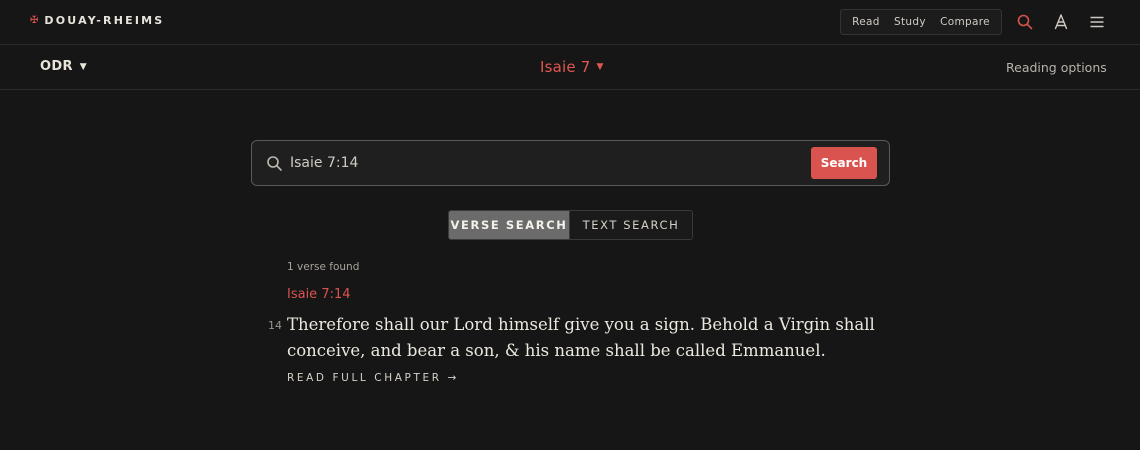 Image resolution: width=1140 pixels, height=450 pixels. What do you see at coordinates (1056, 67) in the screenshot?
I see `reading-options-button: Reading options` at bounding box center [1056, 67].